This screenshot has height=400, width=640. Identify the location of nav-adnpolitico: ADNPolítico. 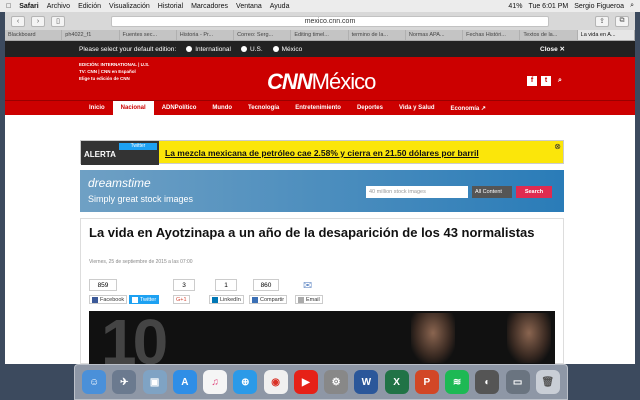
(179, 108).